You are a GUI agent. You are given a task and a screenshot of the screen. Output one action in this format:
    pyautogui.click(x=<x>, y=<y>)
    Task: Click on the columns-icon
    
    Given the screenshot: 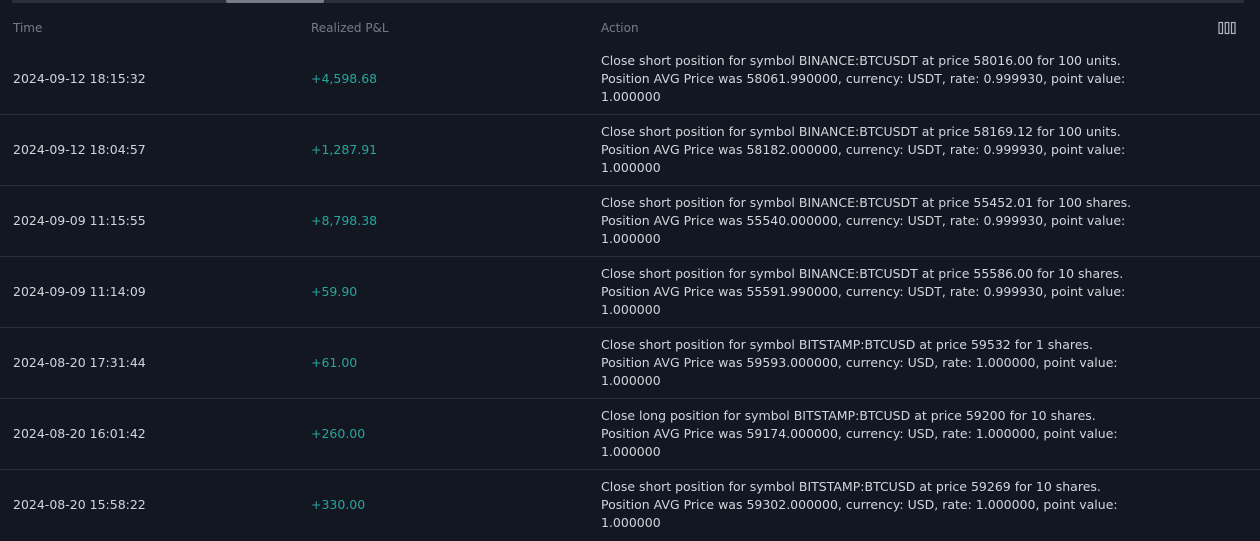 What is the action you would take?
    pyautogui.click(x=1227, y=28)
    